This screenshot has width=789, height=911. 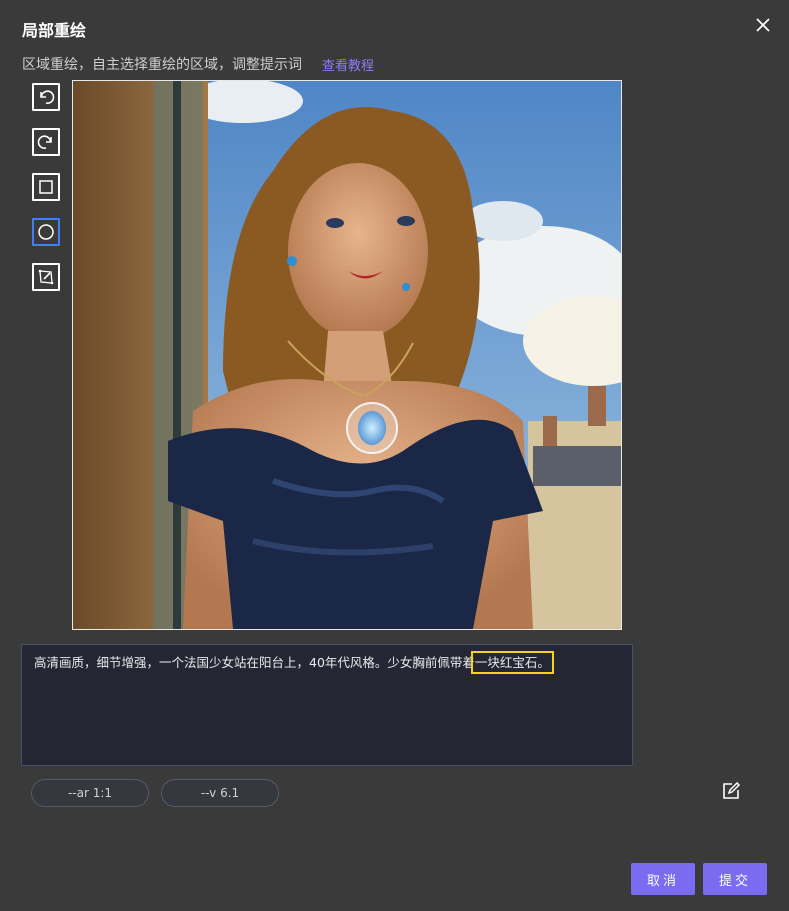 I want to click on version-chip: --v 6.1, so click(x=220, y=793).